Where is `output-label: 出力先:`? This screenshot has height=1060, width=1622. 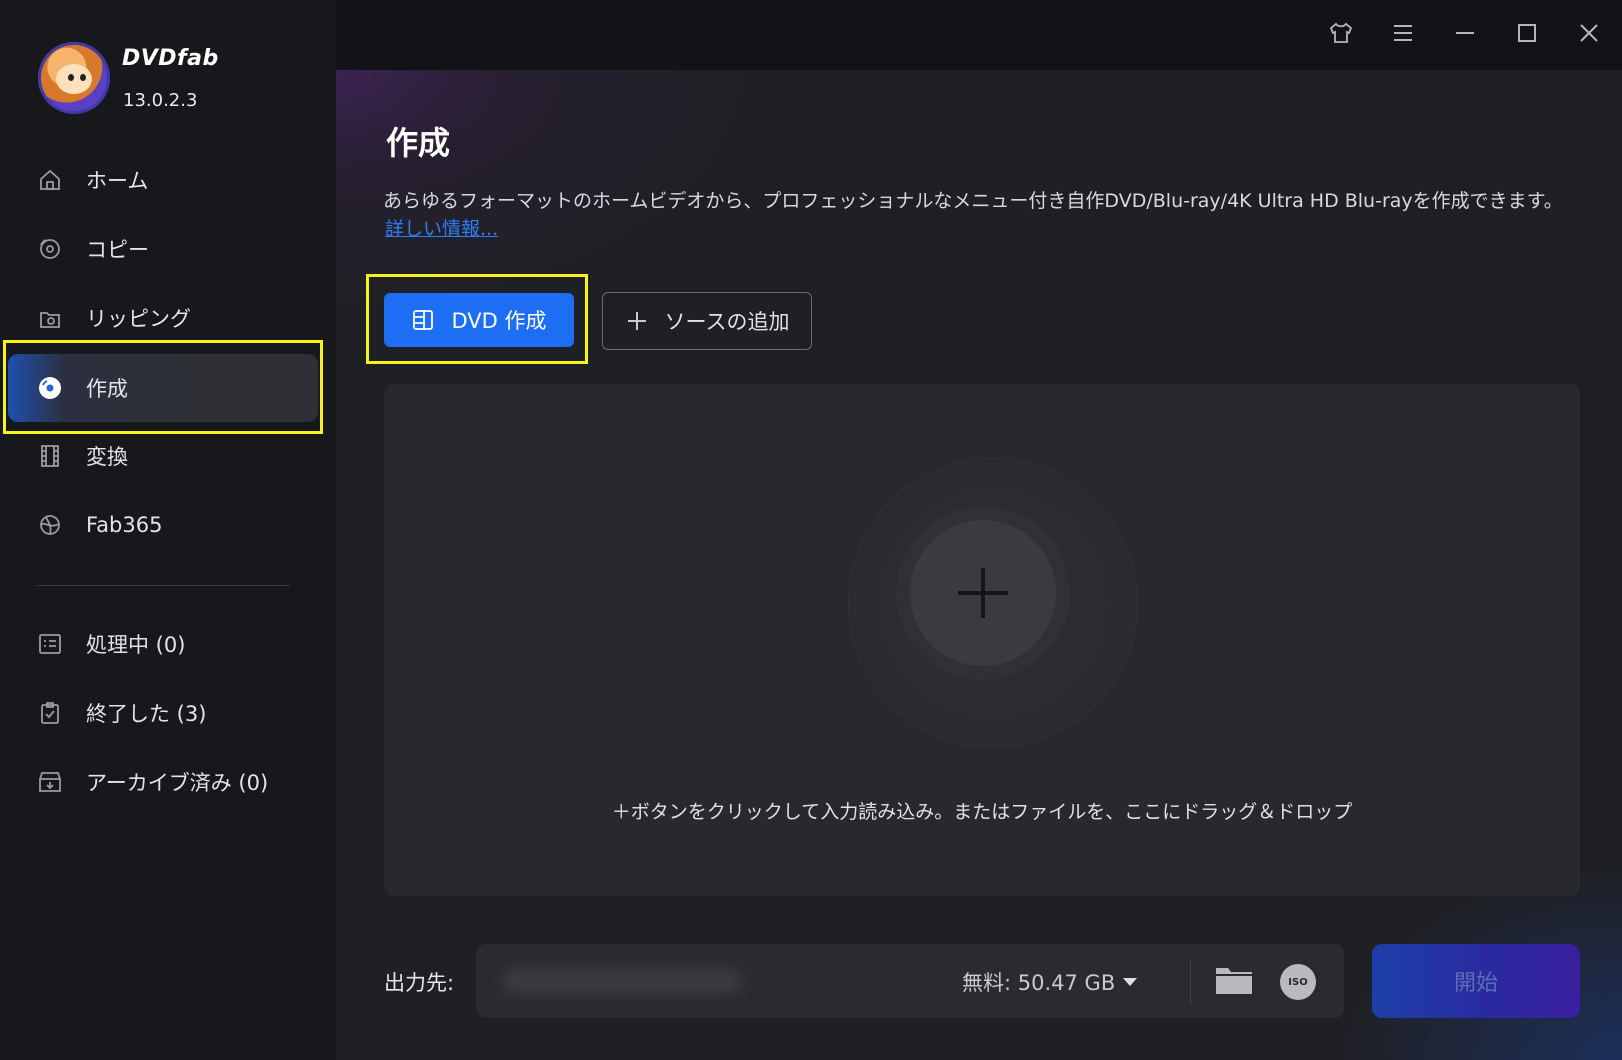 output-label: 出力先: is located at coordinates (419, 983).